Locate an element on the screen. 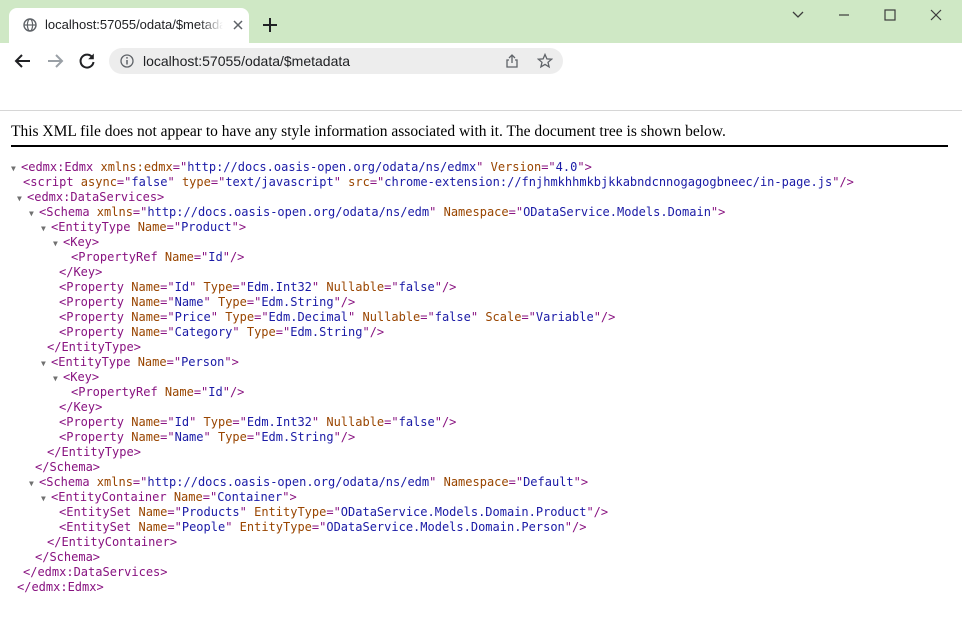 This screenshot has width=962, height=619. minimize-icon is located at coordinates (844, 16).